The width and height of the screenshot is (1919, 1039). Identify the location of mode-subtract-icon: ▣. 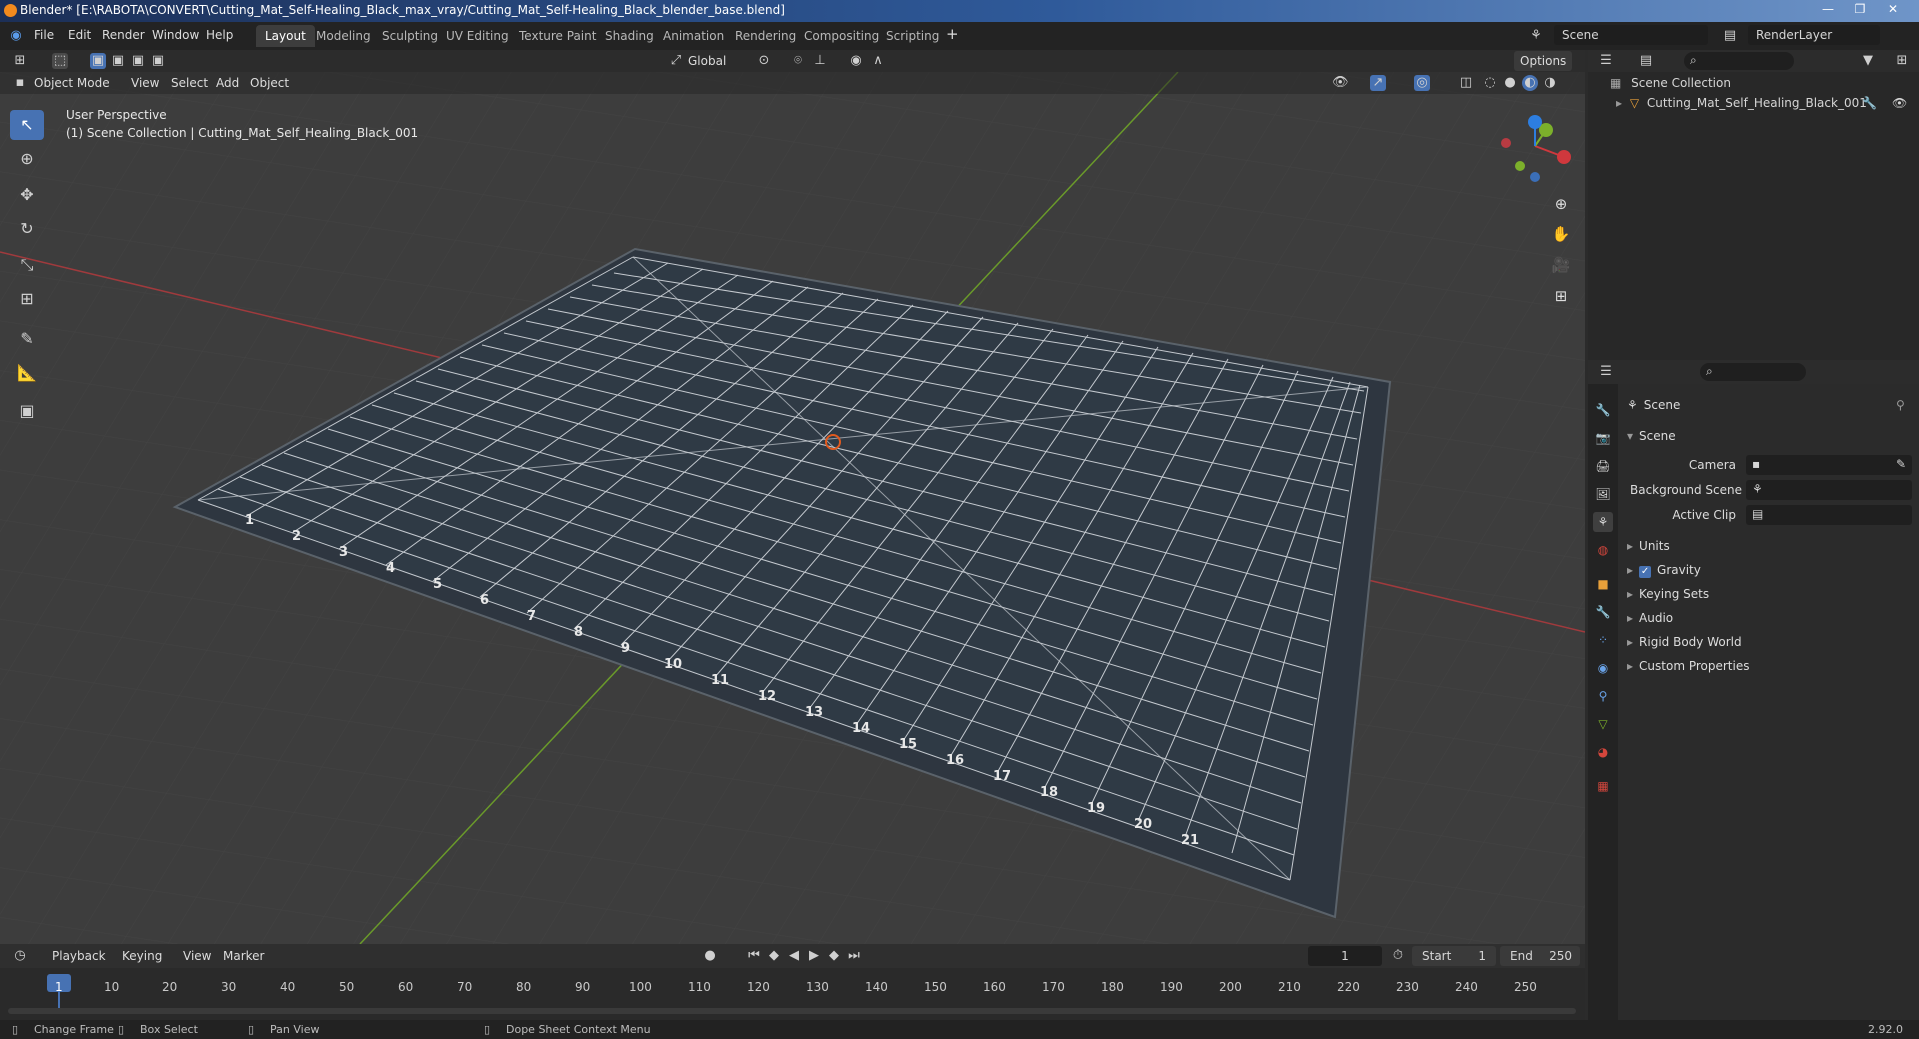
(138, 61).